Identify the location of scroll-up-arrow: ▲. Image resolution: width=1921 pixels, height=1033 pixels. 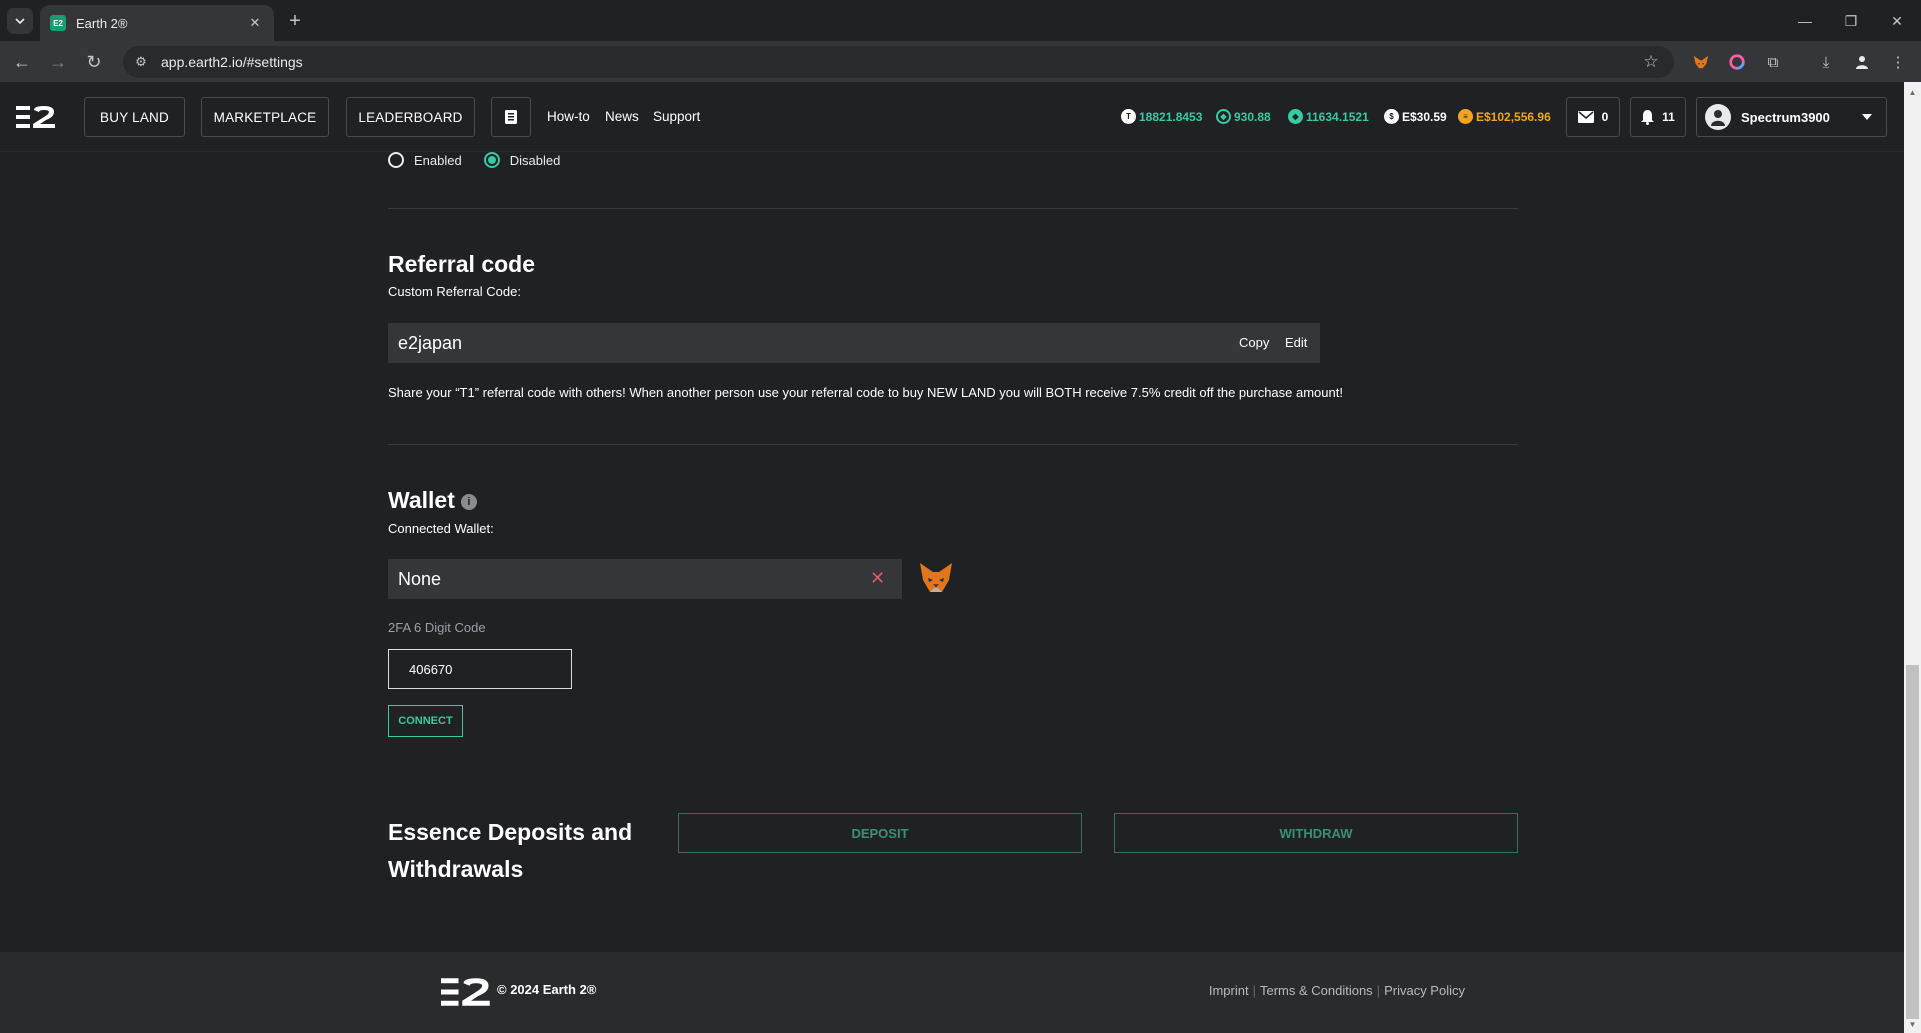
(1912, 92).